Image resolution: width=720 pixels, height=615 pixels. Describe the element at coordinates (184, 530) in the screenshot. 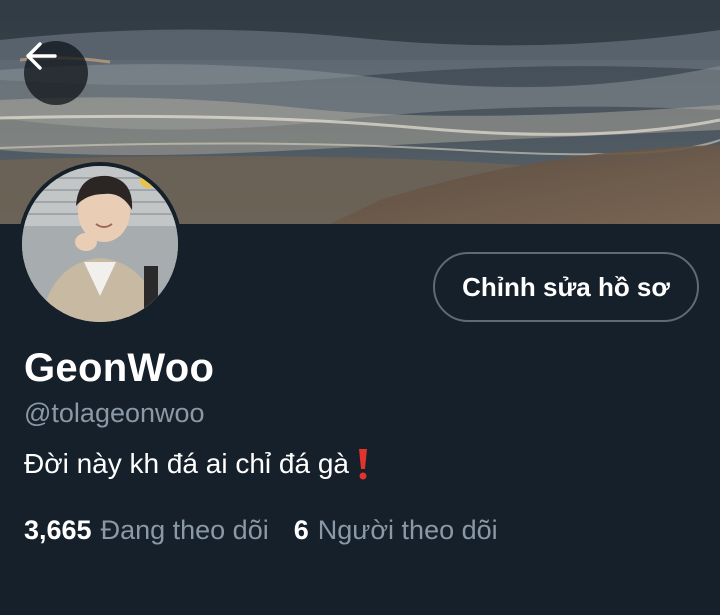

I see `following-label: Đang theo dõi` at that location.